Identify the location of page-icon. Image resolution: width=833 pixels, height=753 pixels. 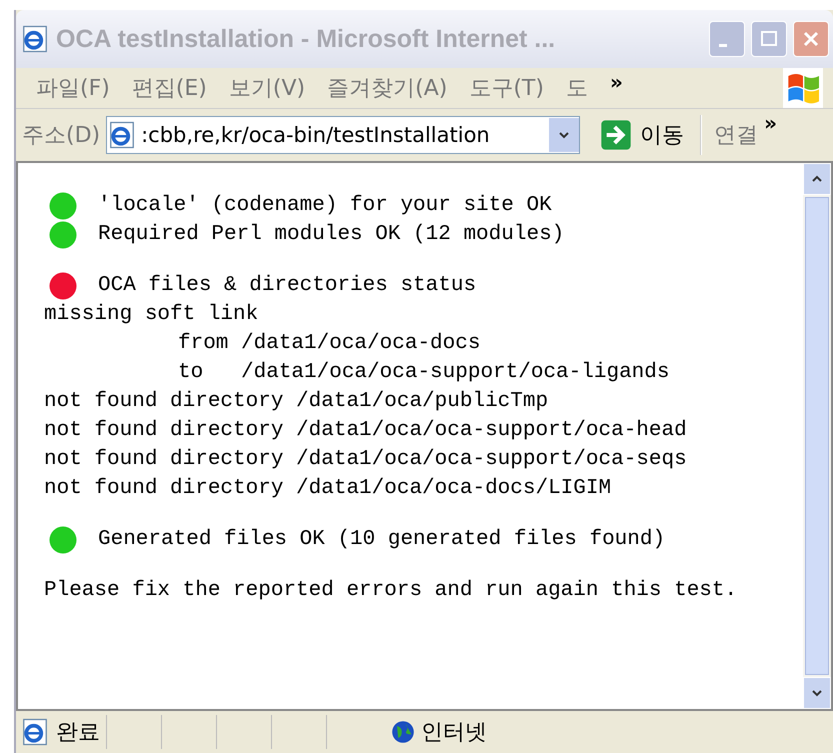
(35, 732).